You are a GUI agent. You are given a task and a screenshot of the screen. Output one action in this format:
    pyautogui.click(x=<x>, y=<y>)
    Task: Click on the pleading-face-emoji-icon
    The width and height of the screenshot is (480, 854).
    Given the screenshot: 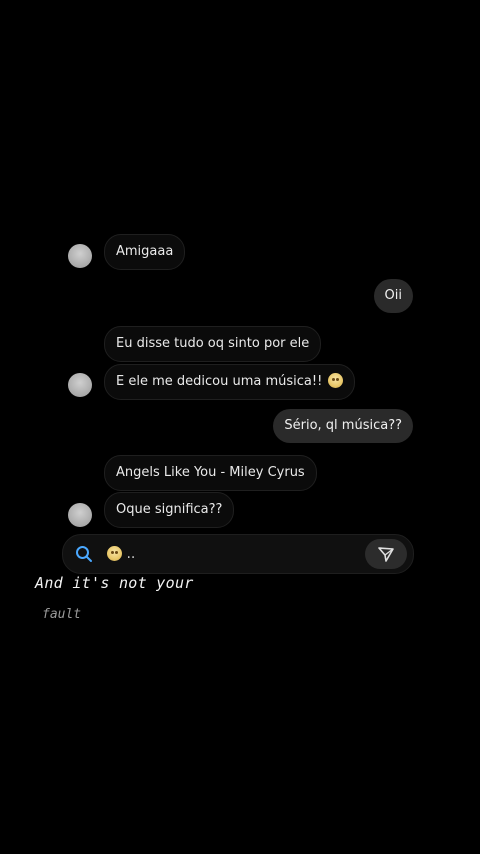 What is the action you would take?
    pyautogui.click(x=336, y=380)
    